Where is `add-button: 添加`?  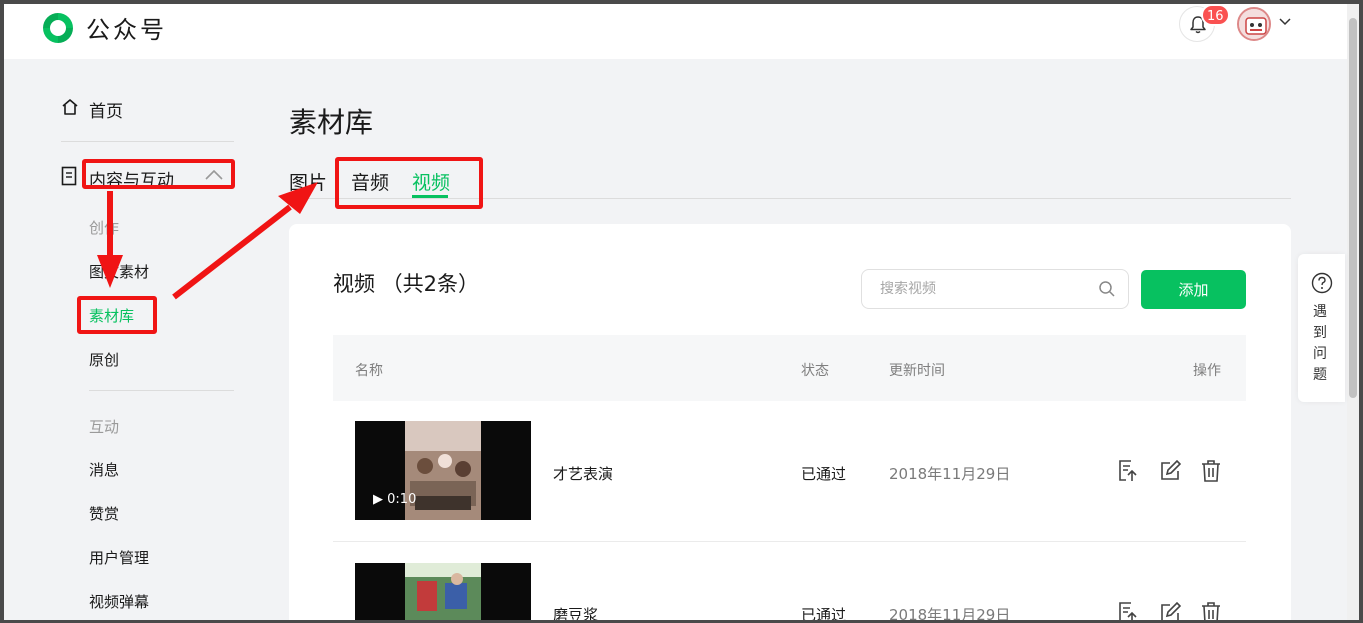 add-button: 添加 is located at coordinates (1193, 289).